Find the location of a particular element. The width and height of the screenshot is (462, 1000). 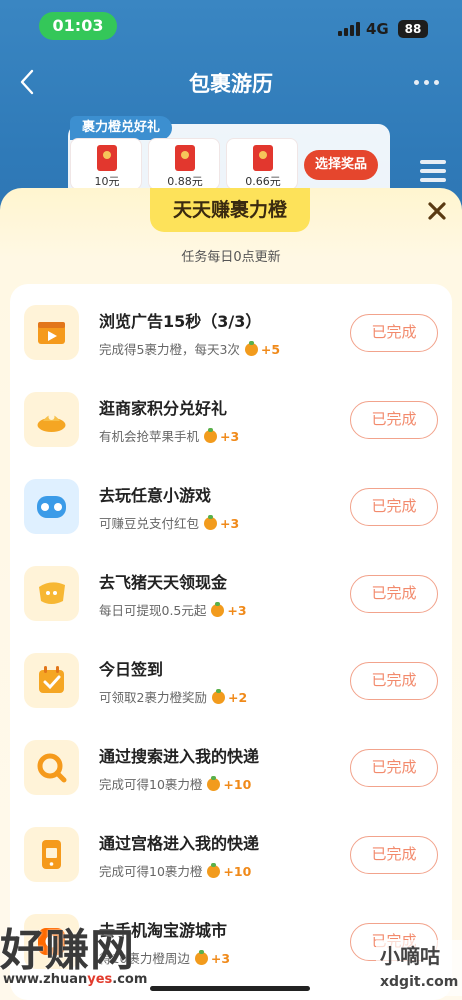

battery-icon: 88 is located at coordinates (413, 29).